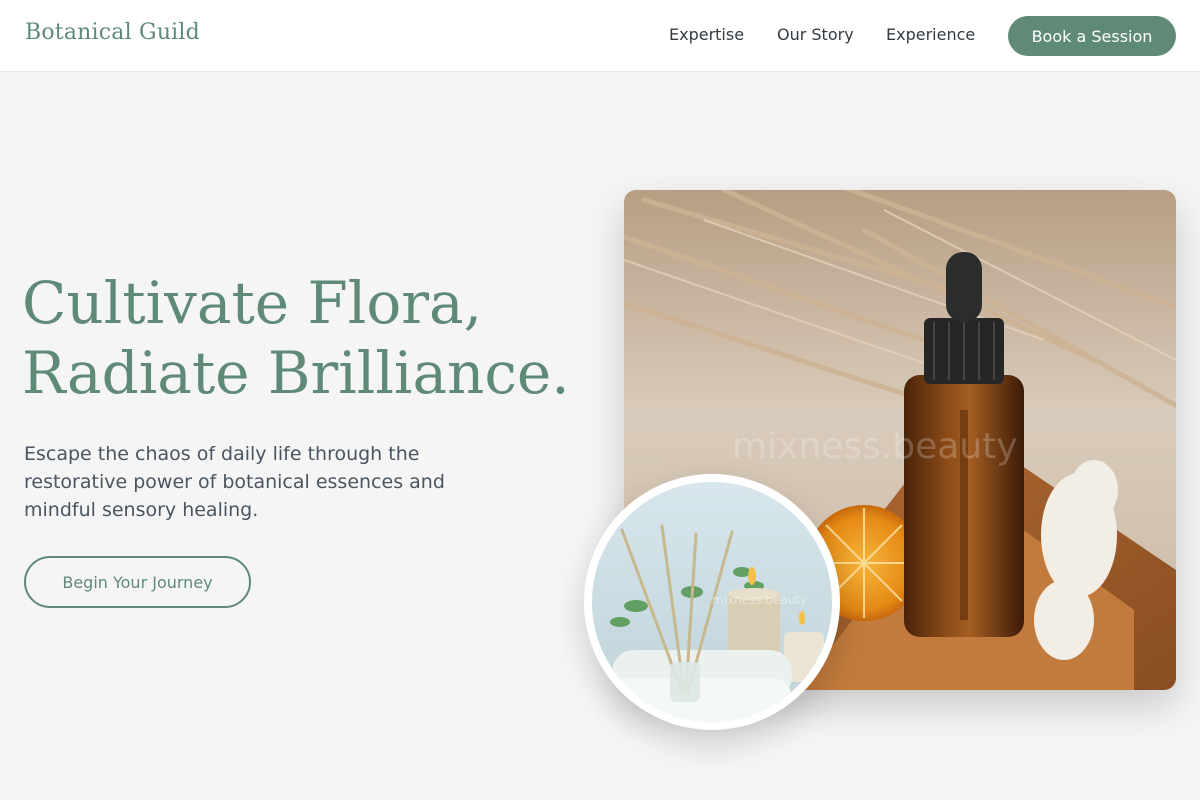 The width and height of the screenshot is (1200, 800). I want to click on brand-logo: Botanical Guild, so click(112, 32).